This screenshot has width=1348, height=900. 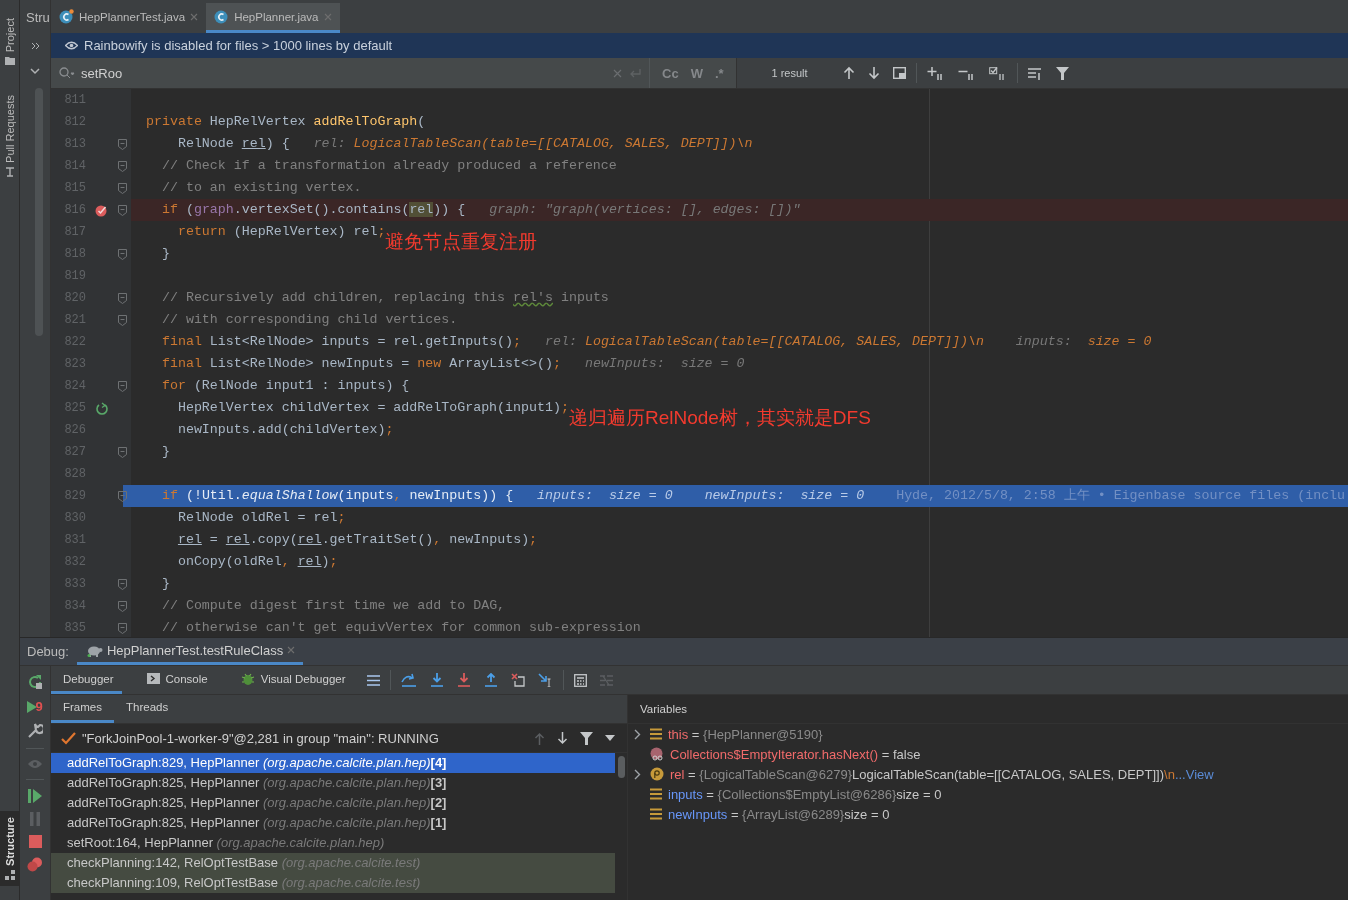 What do you see at coordinates (32, 706) in the screenshot?
I see `play-icon` at bounding box center [32, 706].